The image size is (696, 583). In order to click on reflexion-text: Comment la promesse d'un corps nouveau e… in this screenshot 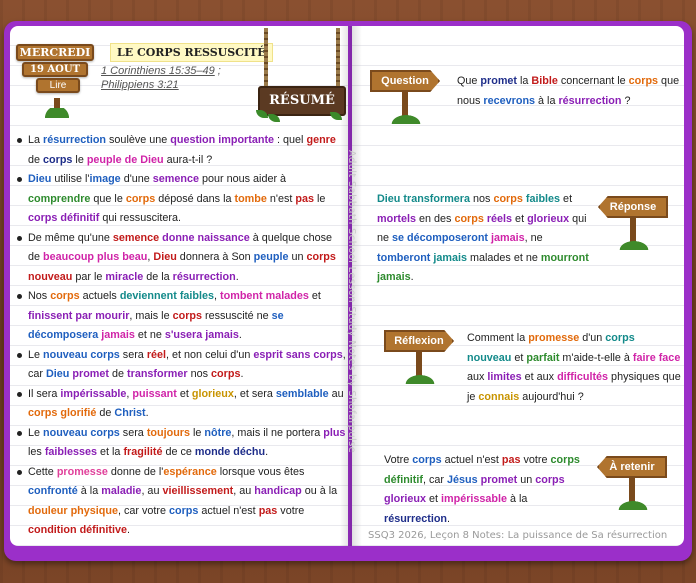, I will do `click(574, 367)`.